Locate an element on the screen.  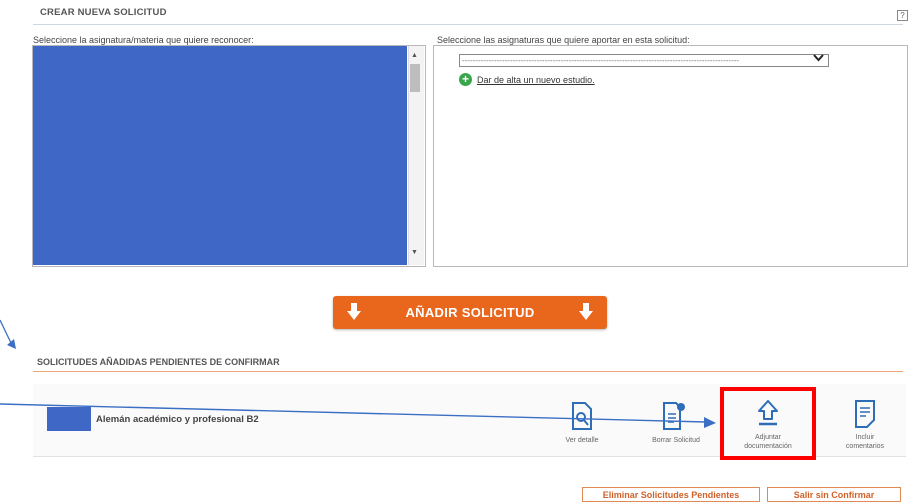
delete-pending-button: Eliminar Solicitudes Pendientes is located at coordinates (671, 494).